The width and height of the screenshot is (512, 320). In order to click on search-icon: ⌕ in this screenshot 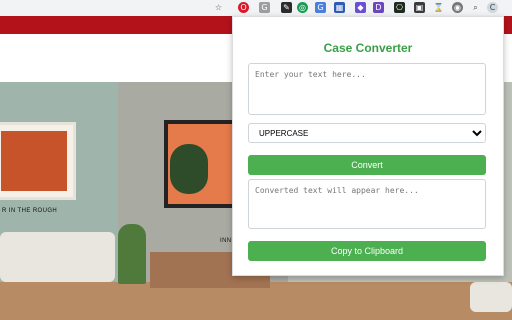, I will do `click(475, 7)`.